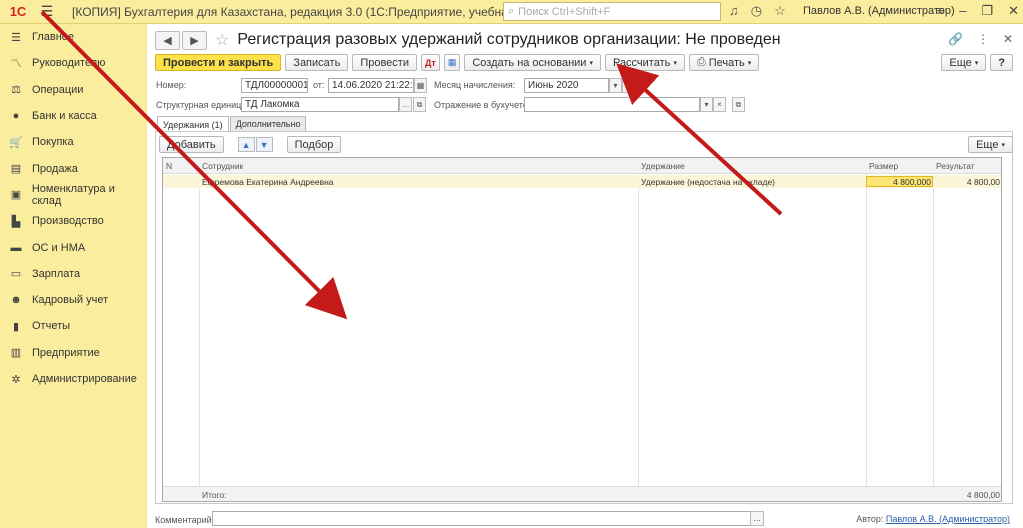 This screenshot has width=1023, height=528. Describe the element at coordinates (18, 11) in the screenshot. I see `app-logo: 1С` at that location.